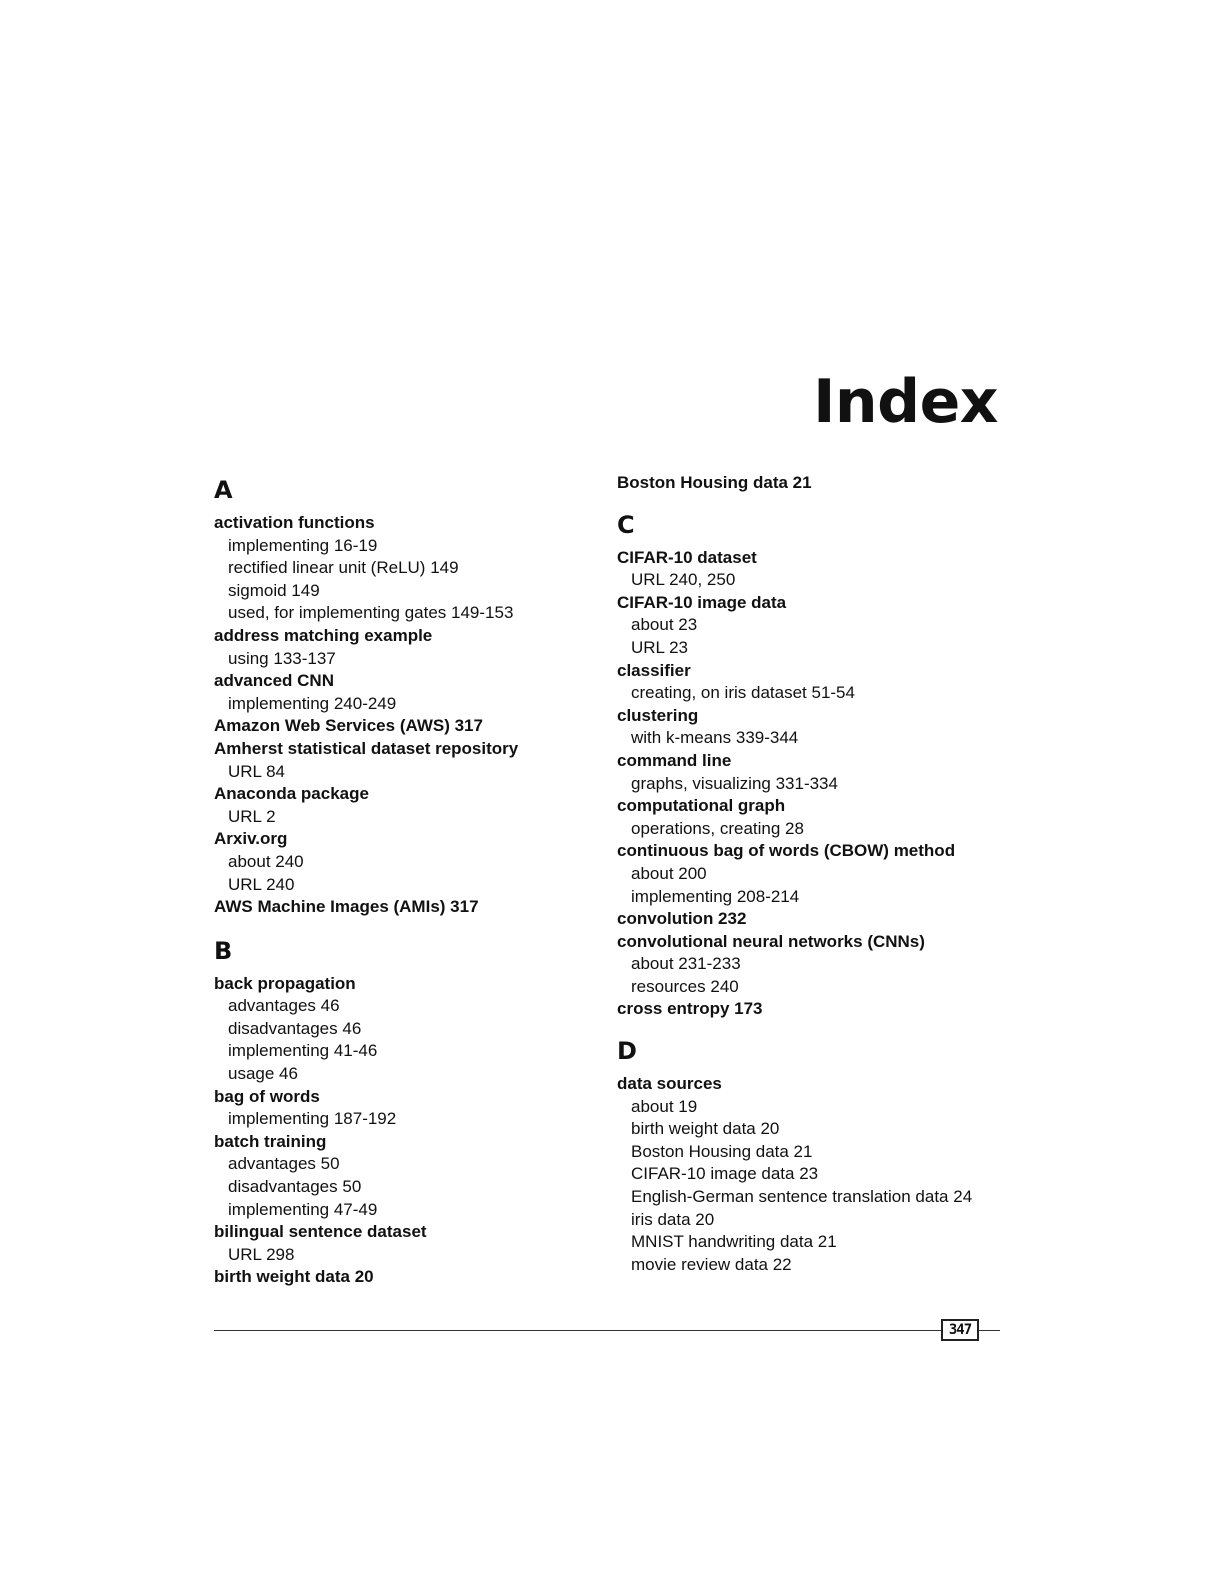 This screenshot has height=1584, width=1224. Describe the element at coordinates (664, 1106) in the screenshot. I see `index-subentry: about 19` at that location.